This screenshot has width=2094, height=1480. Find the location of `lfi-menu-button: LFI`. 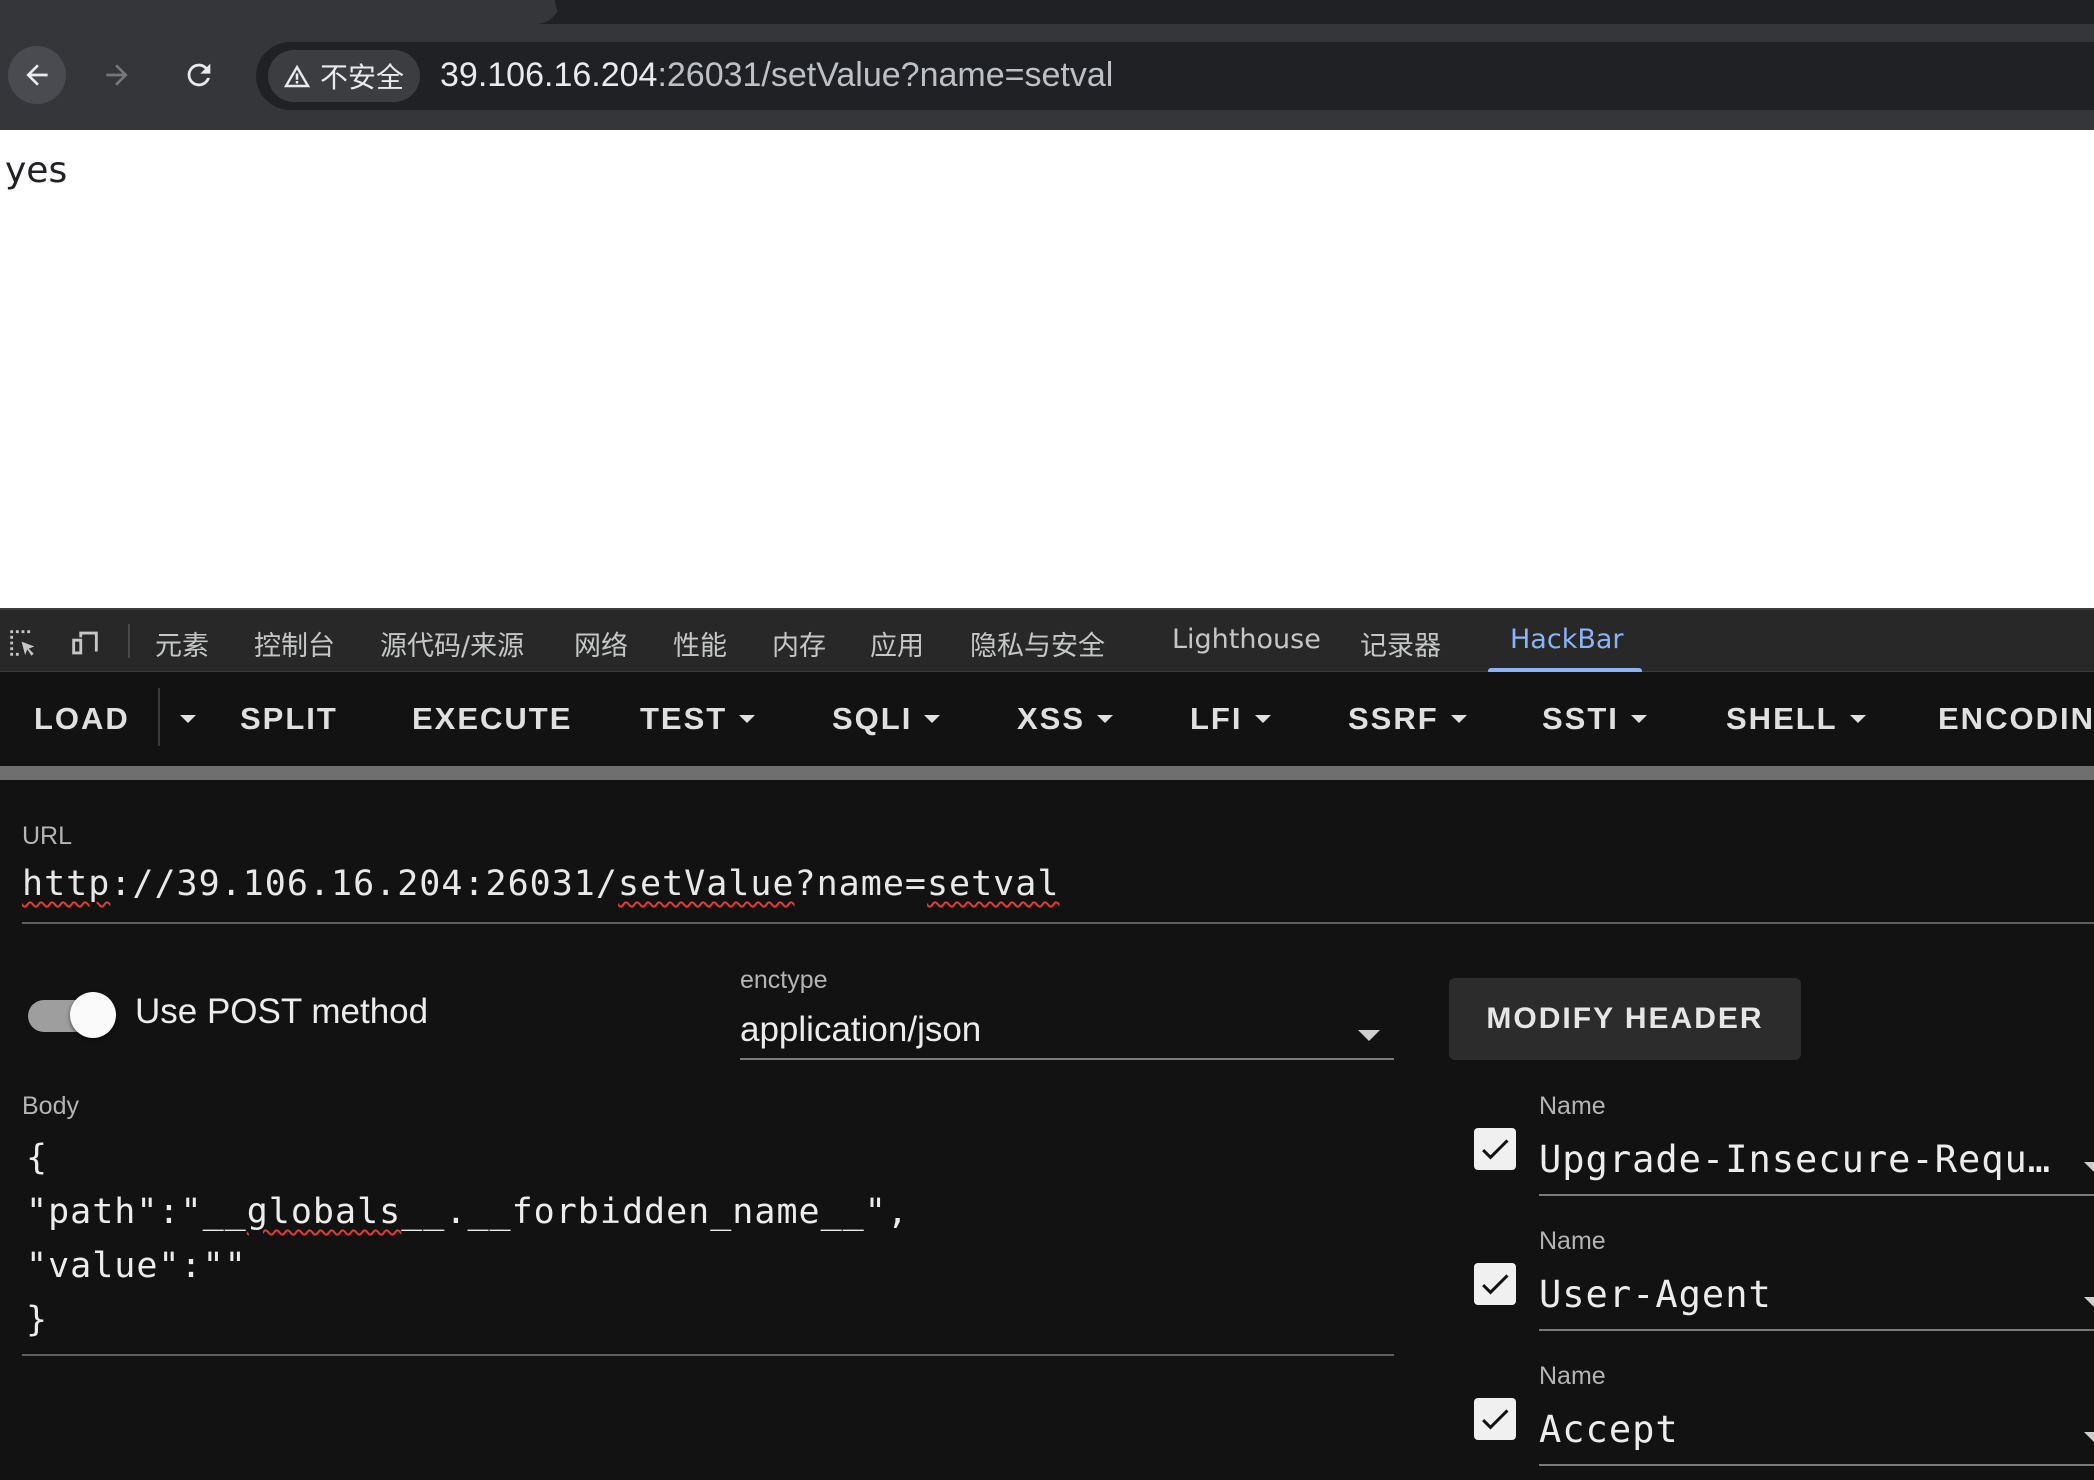

lfi-menu-button: LFI is located at coordinates (1230, 719).